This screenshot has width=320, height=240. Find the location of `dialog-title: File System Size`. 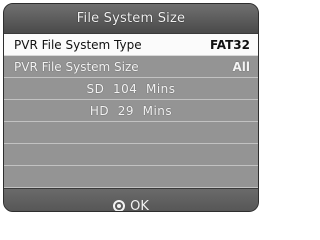

dialog-title: File System Size is located at coordinates (131, 19).